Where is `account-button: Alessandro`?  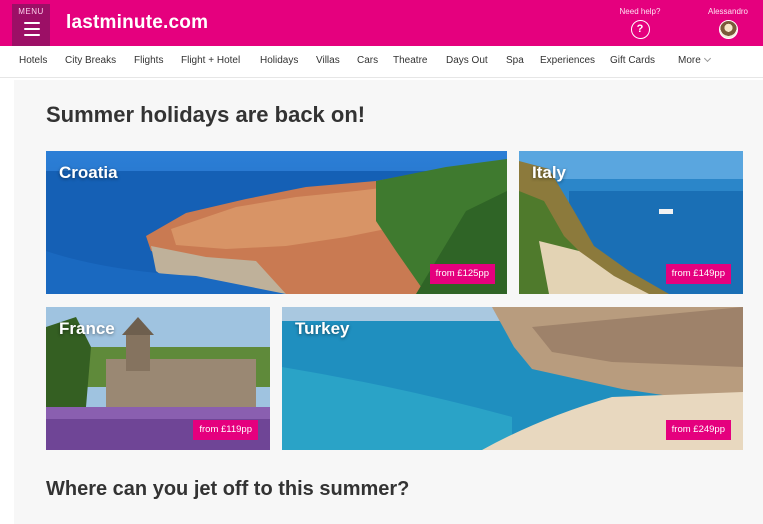 account-button: Alessandro is located at coordinates (728, 23).